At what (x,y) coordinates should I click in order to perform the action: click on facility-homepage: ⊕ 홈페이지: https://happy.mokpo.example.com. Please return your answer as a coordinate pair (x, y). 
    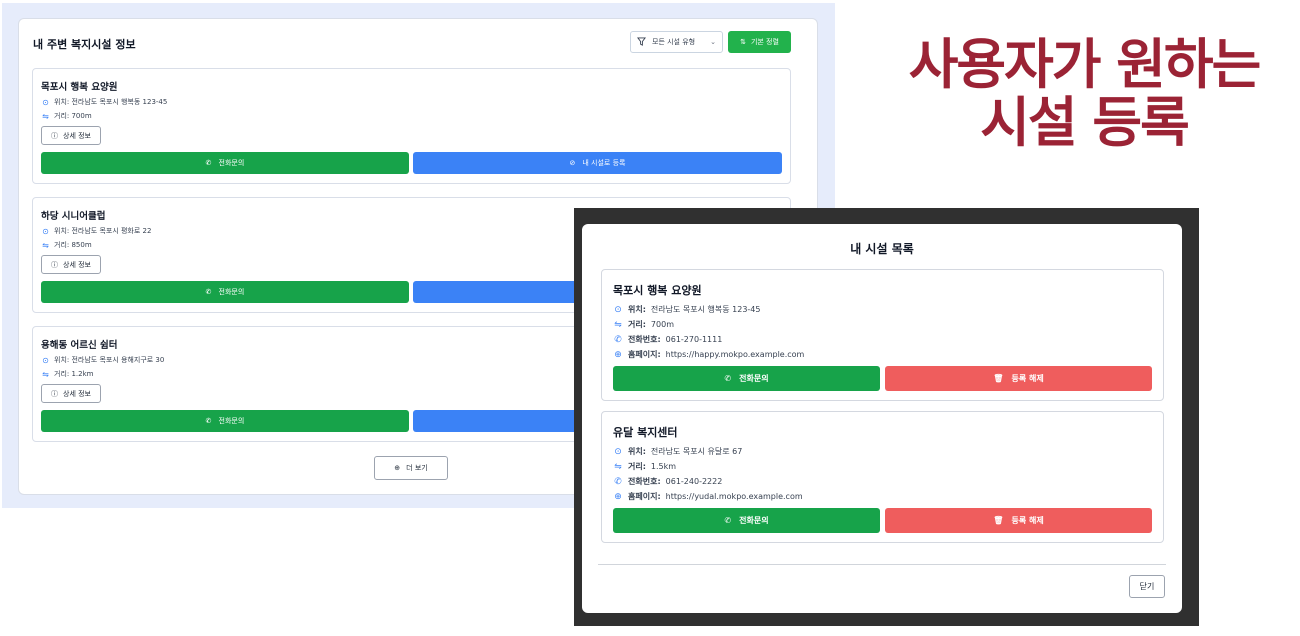
    Looking at the image, I should click on (708, 354).